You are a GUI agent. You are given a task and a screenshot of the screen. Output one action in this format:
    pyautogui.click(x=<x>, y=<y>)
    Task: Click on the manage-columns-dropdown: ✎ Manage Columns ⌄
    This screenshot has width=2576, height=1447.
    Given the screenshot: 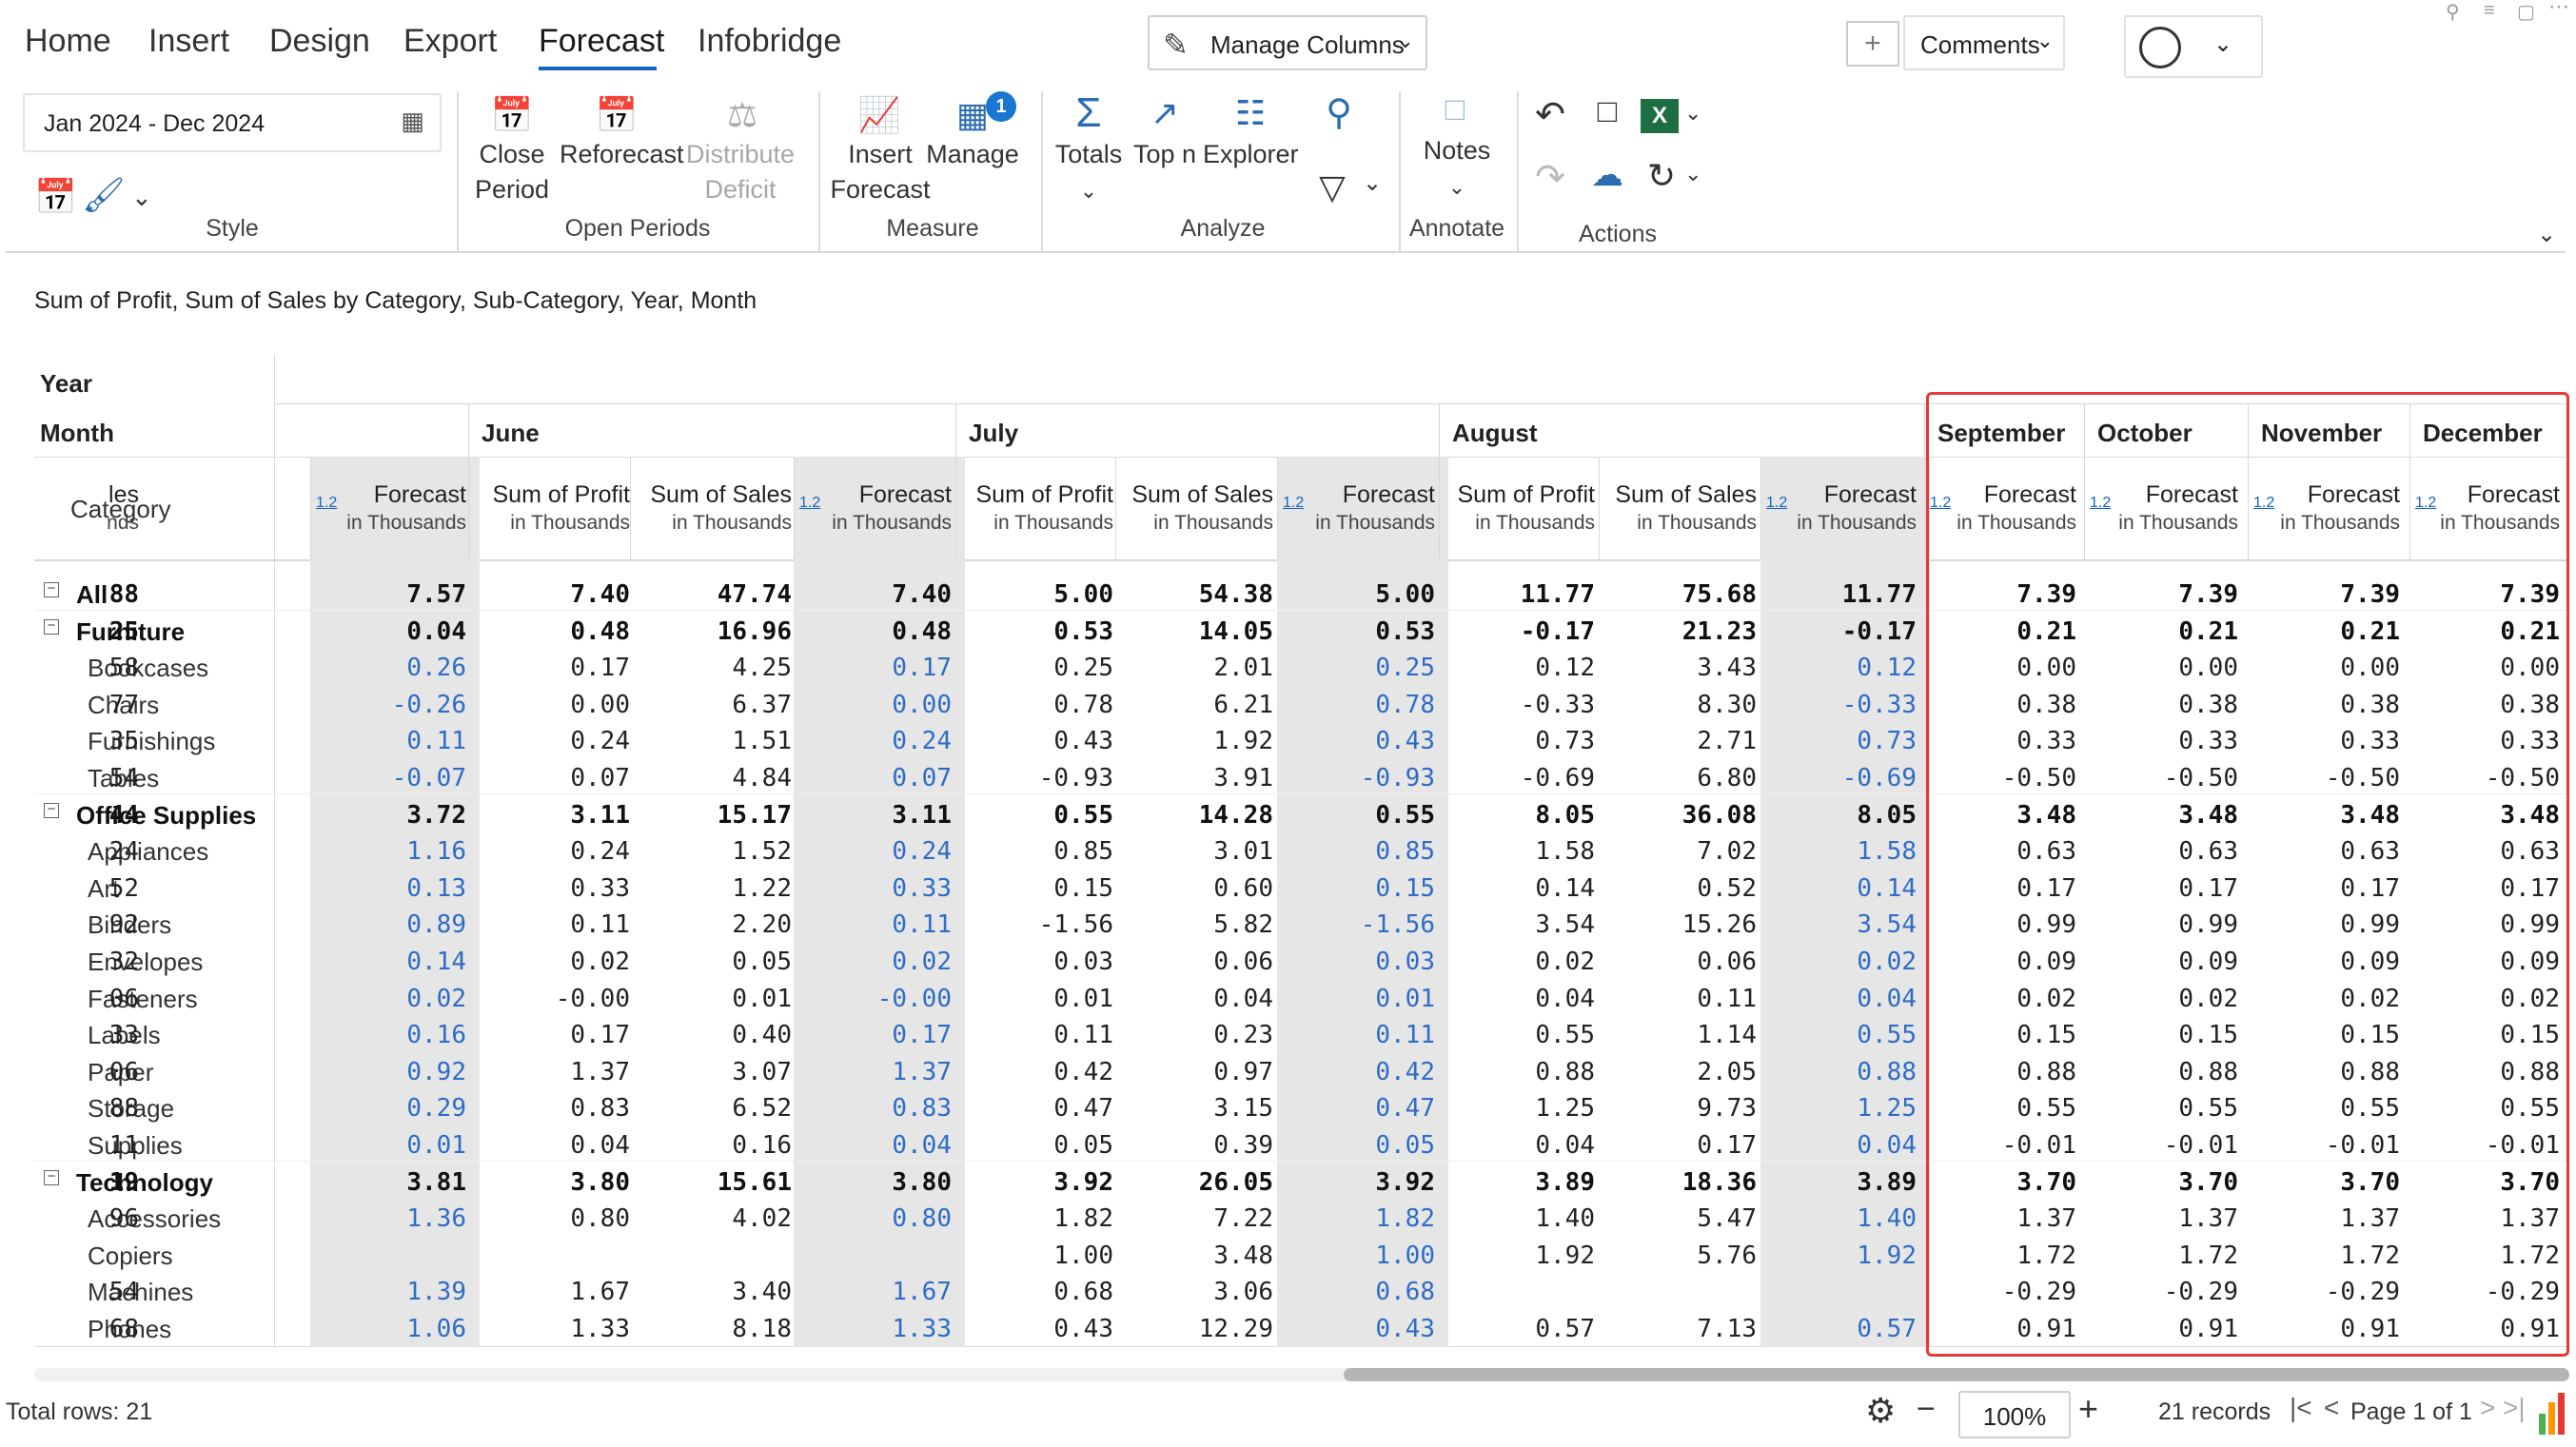 What is the action you would take?
    pyautogui.click(x=1287, y=42)
    